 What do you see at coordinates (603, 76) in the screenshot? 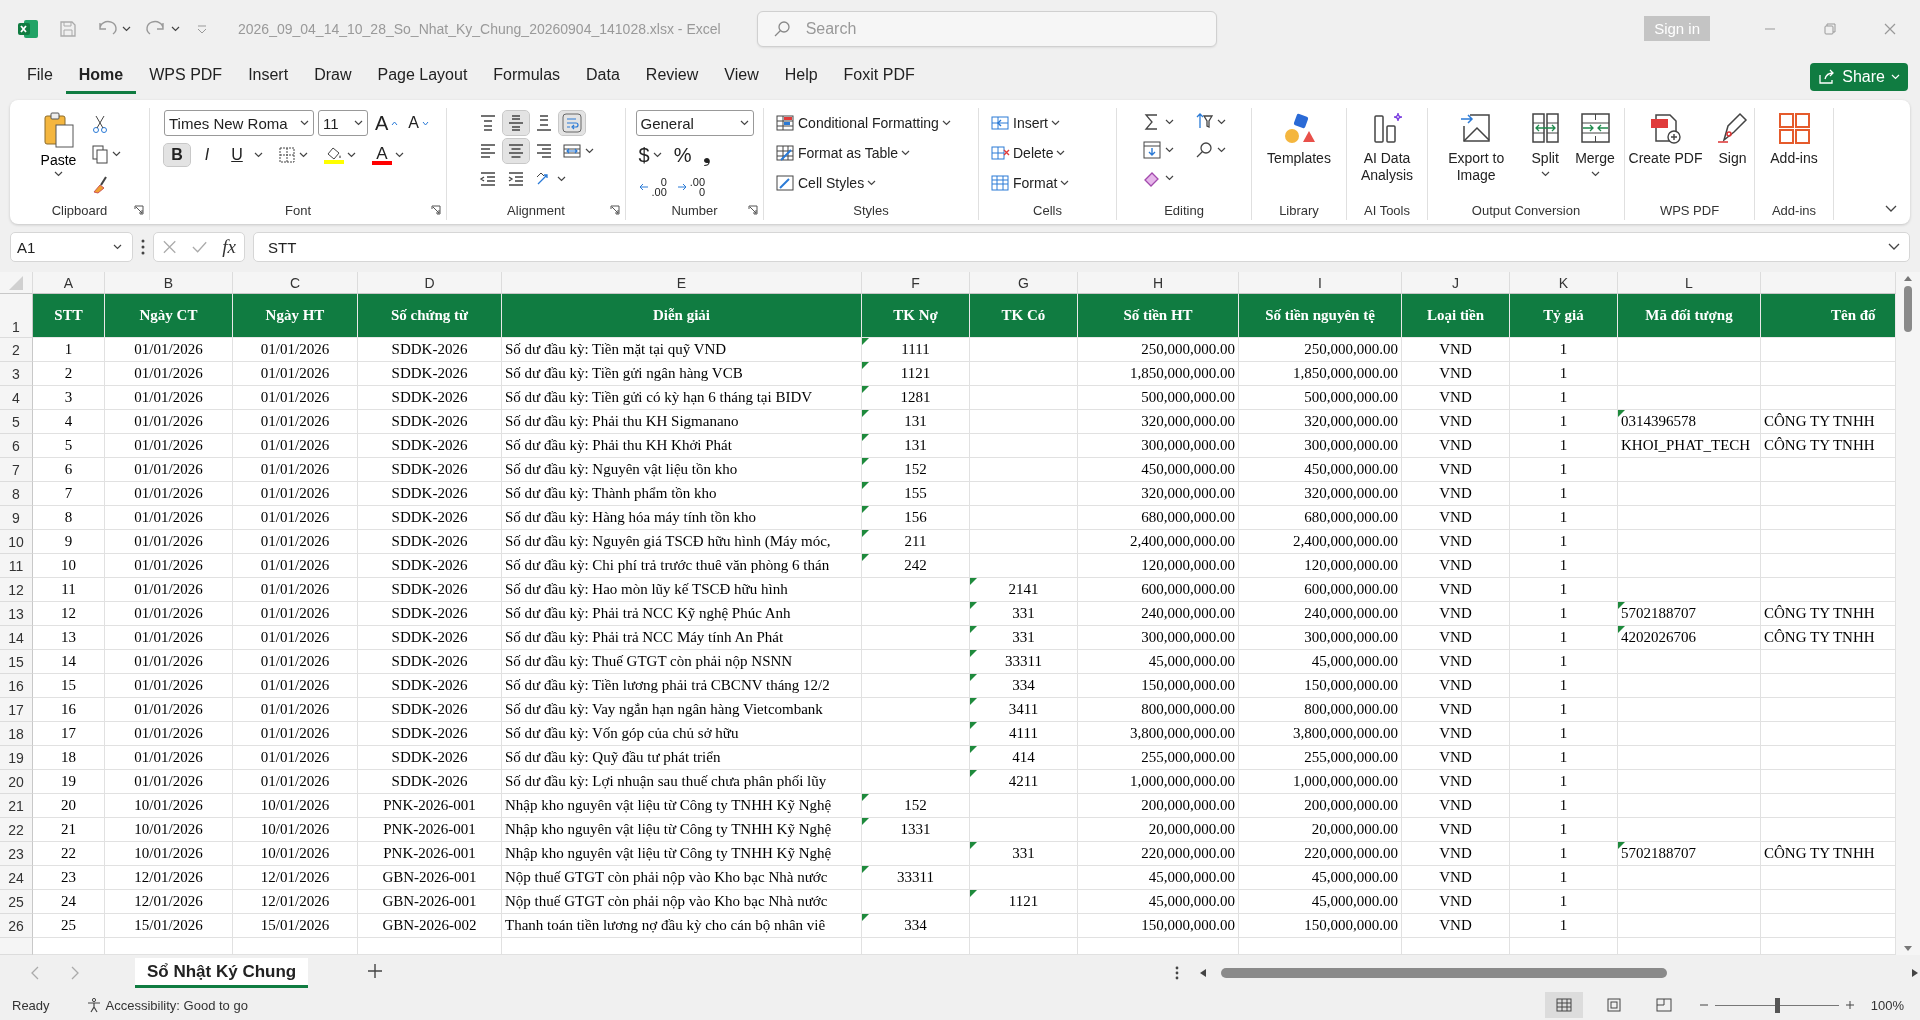
I see `menu-tab: Data` at bounding box center [603, 76].